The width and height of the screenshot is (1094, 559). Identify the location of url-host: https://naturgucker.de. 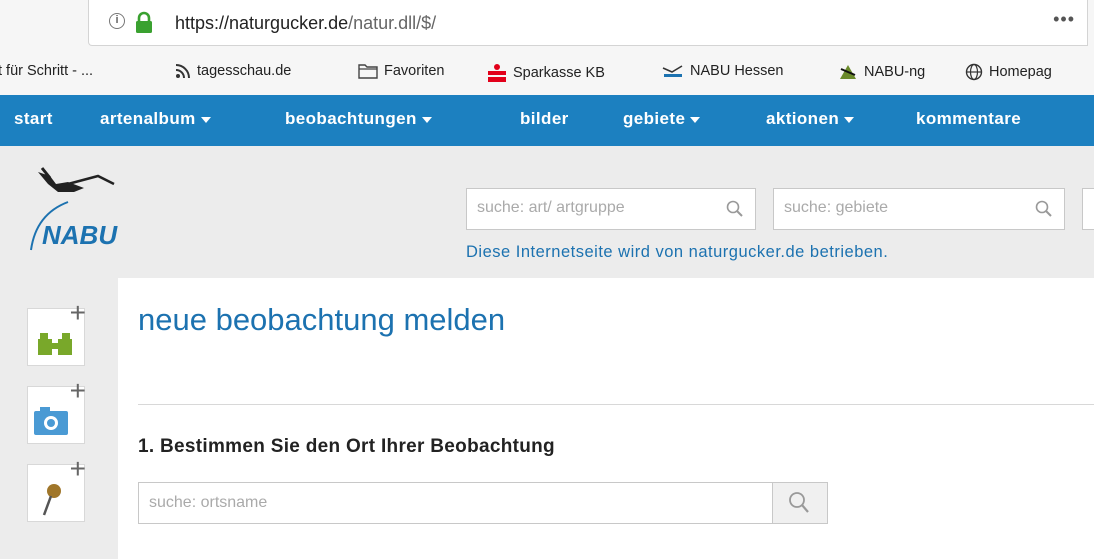
(262, 23).